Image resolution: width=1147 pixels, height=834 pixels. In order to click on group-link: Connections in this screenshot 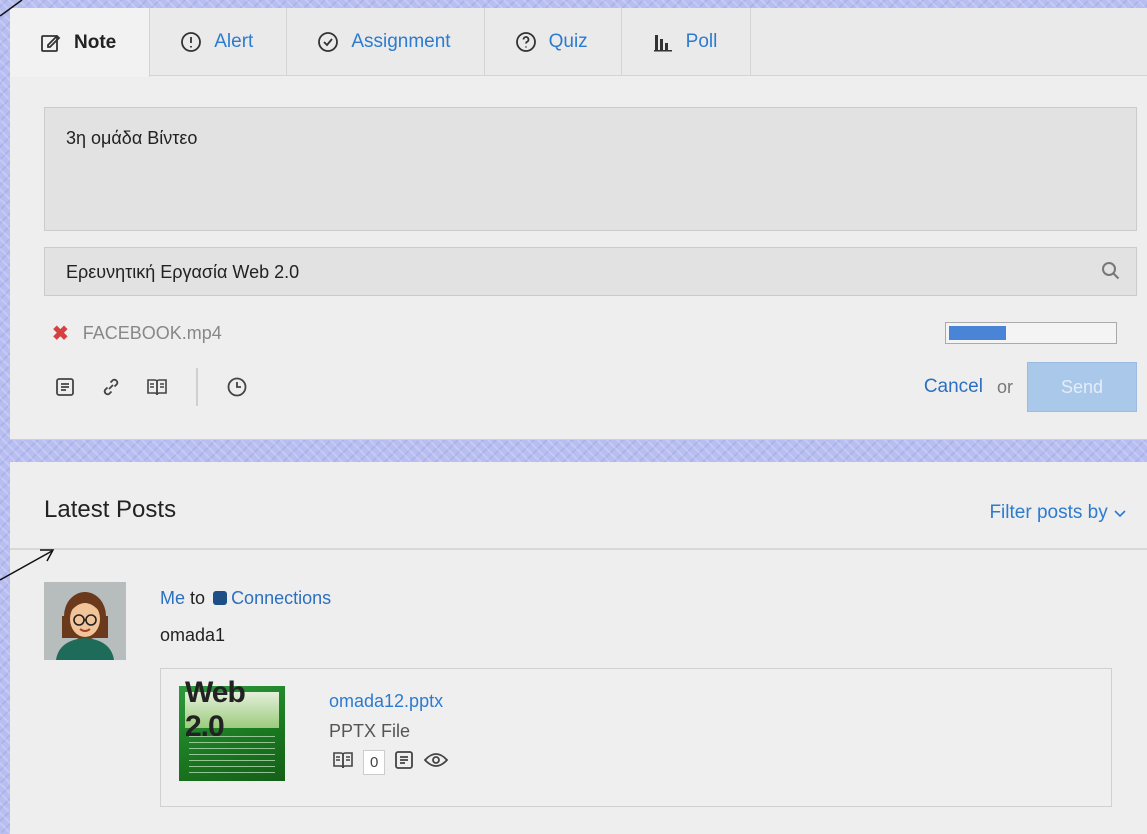, I will do `click(281, 598)`.